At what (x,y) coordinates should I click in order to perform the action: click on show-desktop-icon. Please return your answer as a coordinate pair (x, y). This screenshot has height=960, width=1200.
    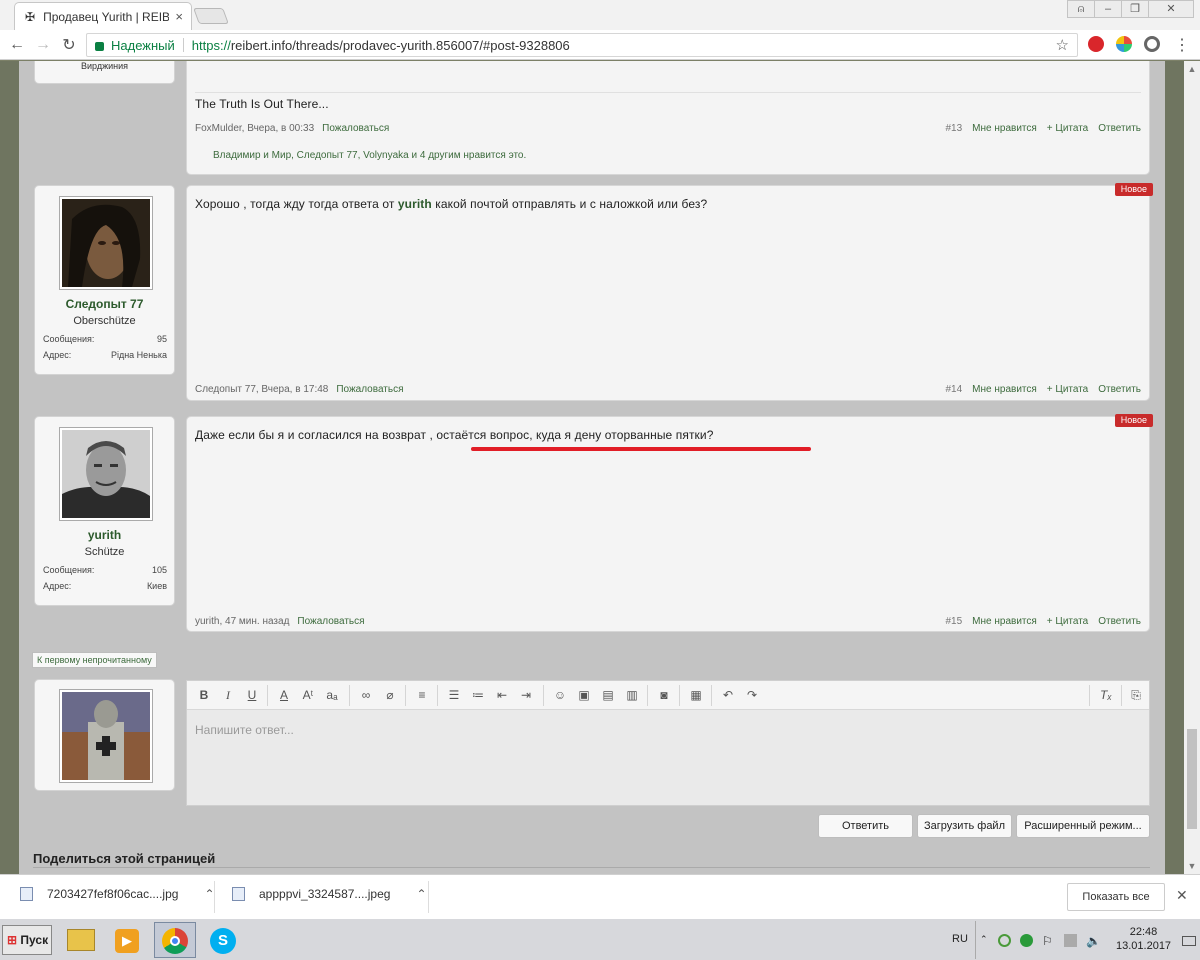
    Looking at the image, I should click on (1189, 941).